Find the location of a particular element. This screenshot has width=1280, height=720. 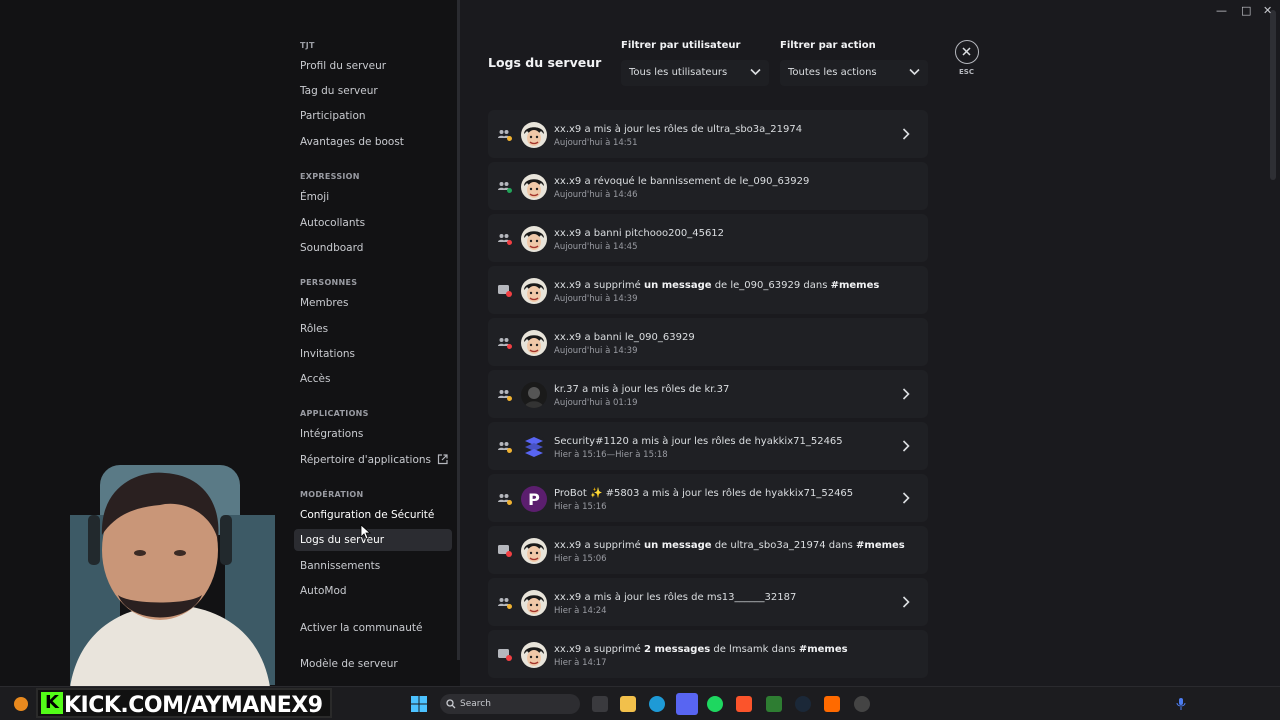

close-icon is located at coordinates (966, 51).